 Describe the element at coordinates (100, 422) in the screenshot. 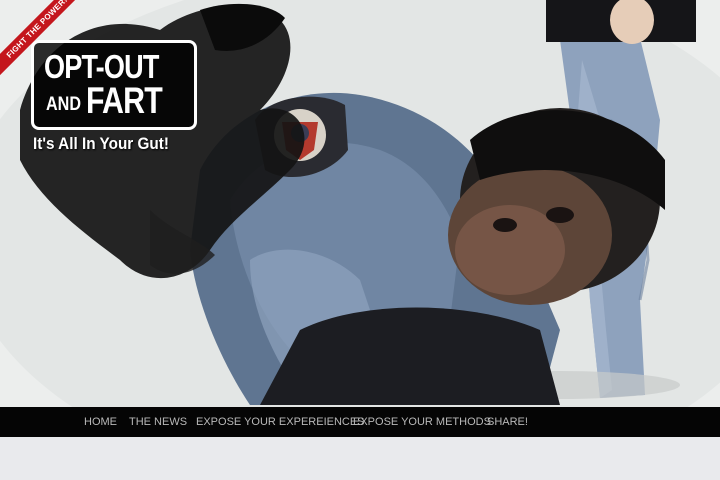

I see `nav-item-home: HOME` at that location.